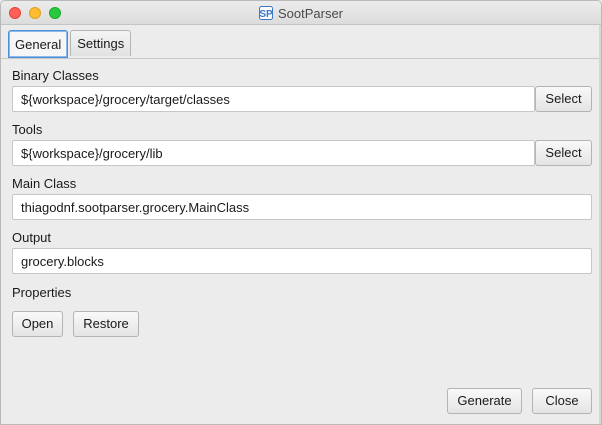 The width and height of the screenshot is (602, 425). Describe the element at coordinates (42, 292) in the screenshot. I see `properties-label: Properties` at that location.